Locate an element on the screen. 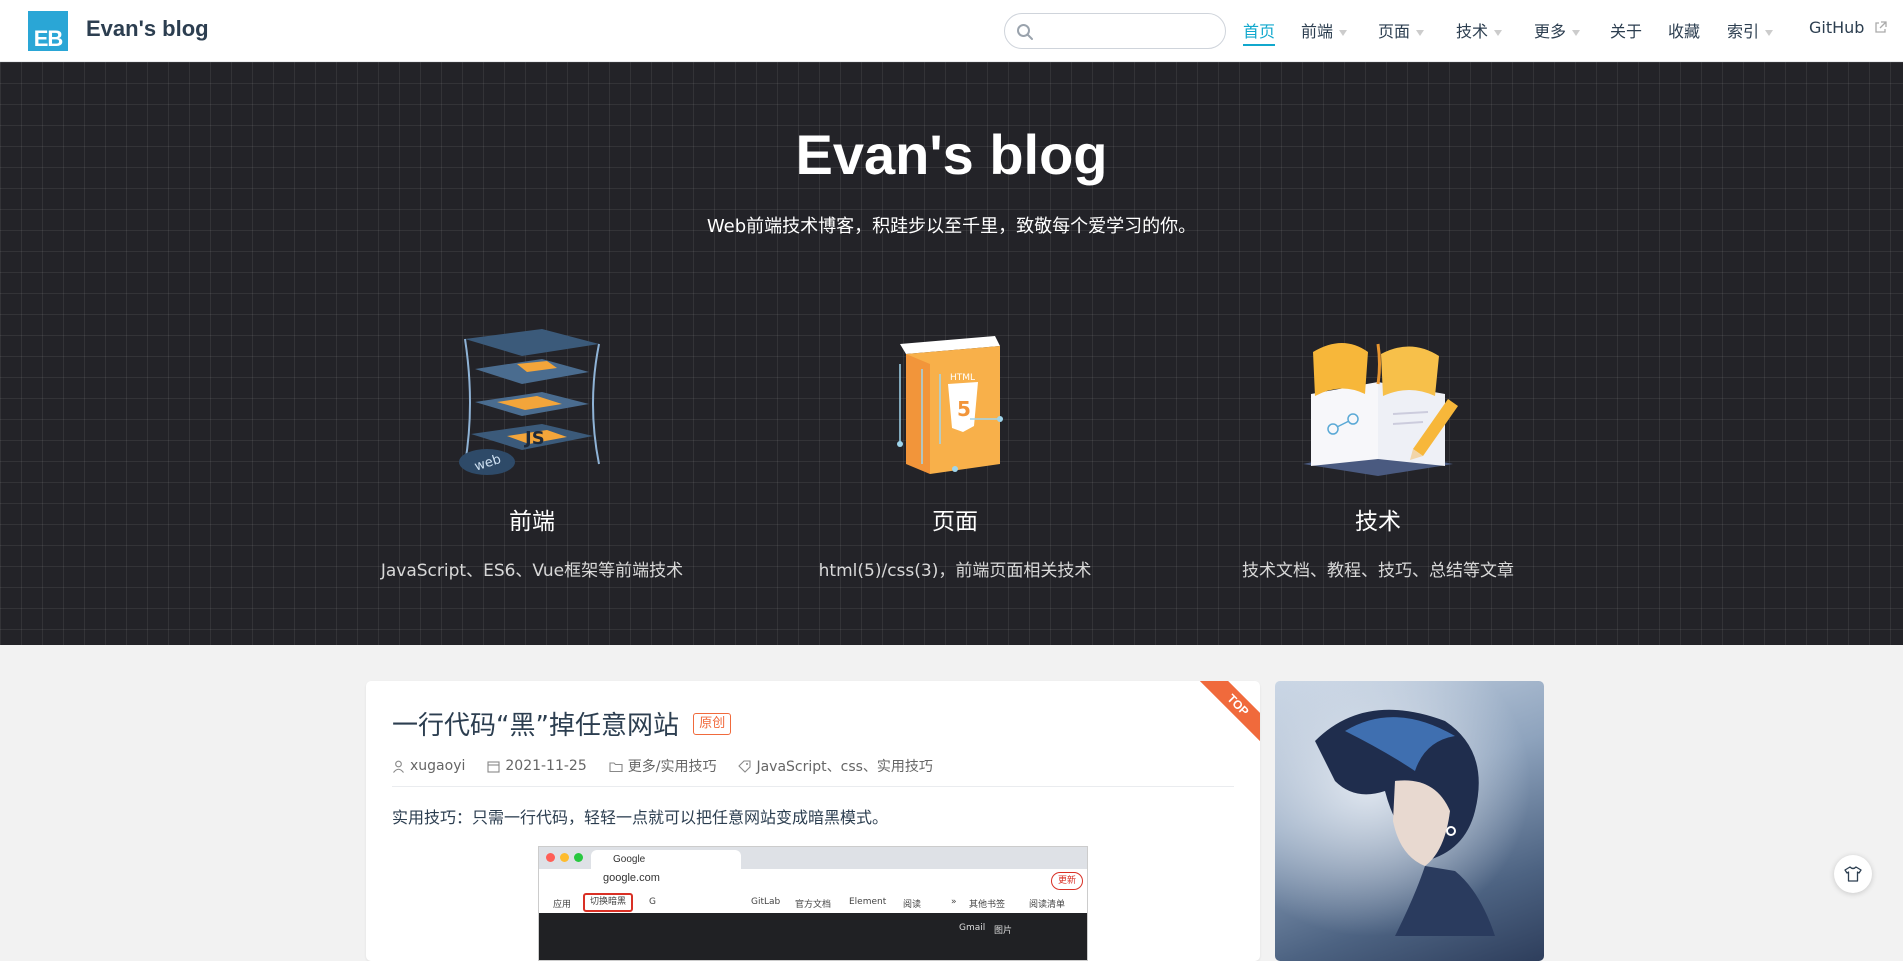  bookmark-item: G is located at coordinates (652, 902).